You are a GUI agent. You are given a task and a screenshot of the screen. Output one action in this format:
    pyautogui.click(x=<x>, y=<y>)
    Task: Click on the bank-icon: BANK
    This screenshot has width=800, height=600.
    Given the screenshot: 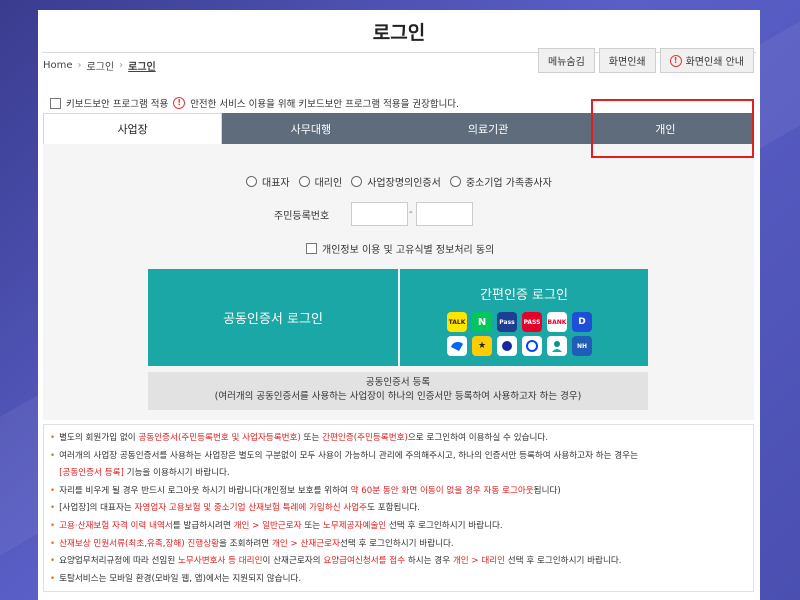 What is the action you would take?
    pyautogui.click(x=557, y=322)
    